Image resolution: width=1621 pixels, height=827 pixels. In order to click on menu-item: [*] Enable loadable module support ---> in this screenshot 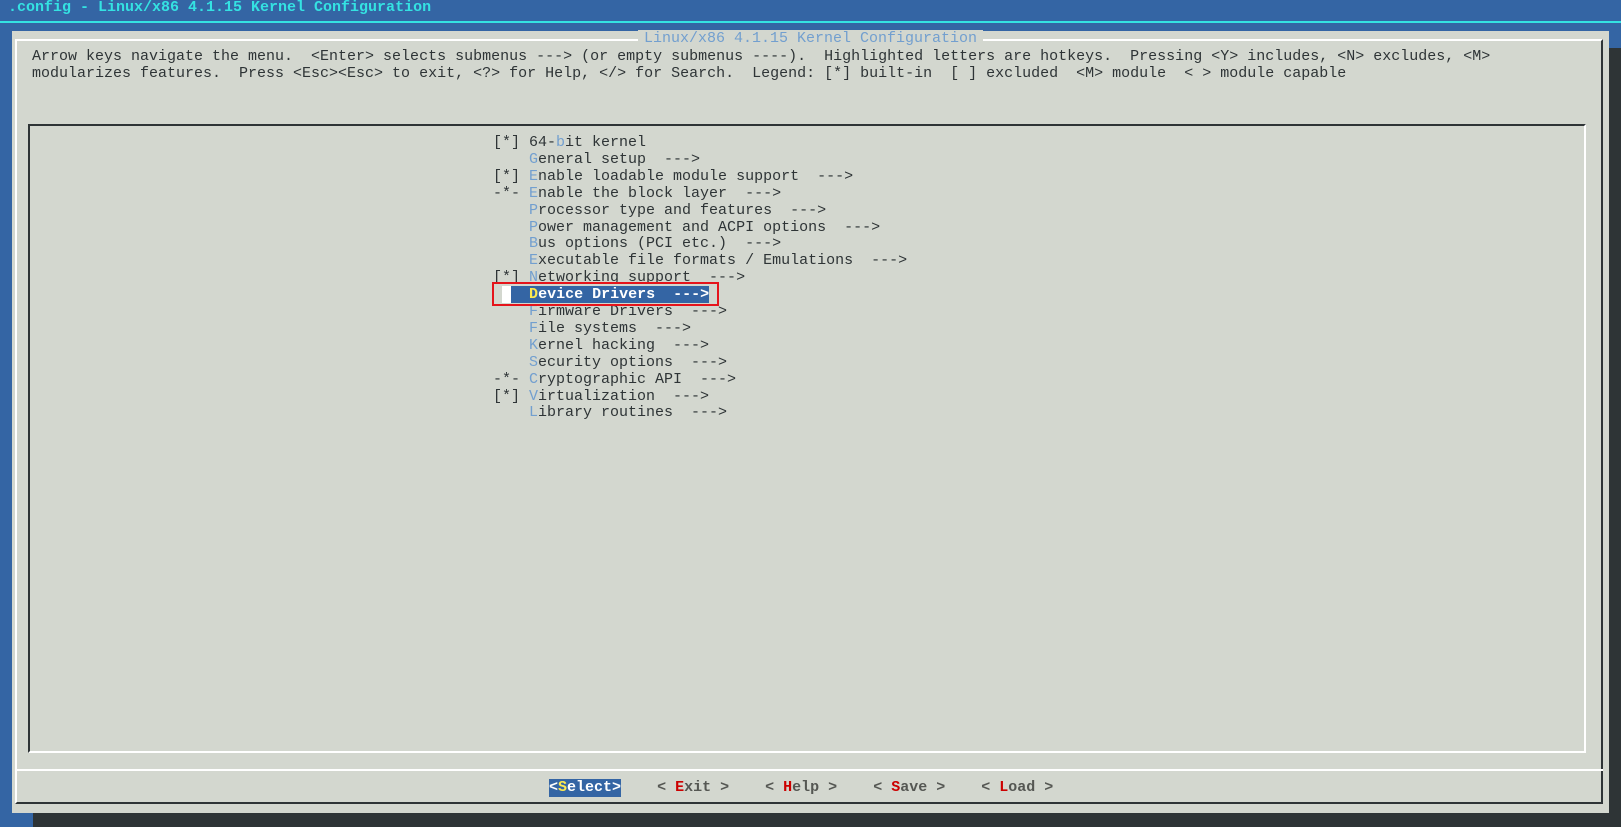, I will do `click(673, 176)`.